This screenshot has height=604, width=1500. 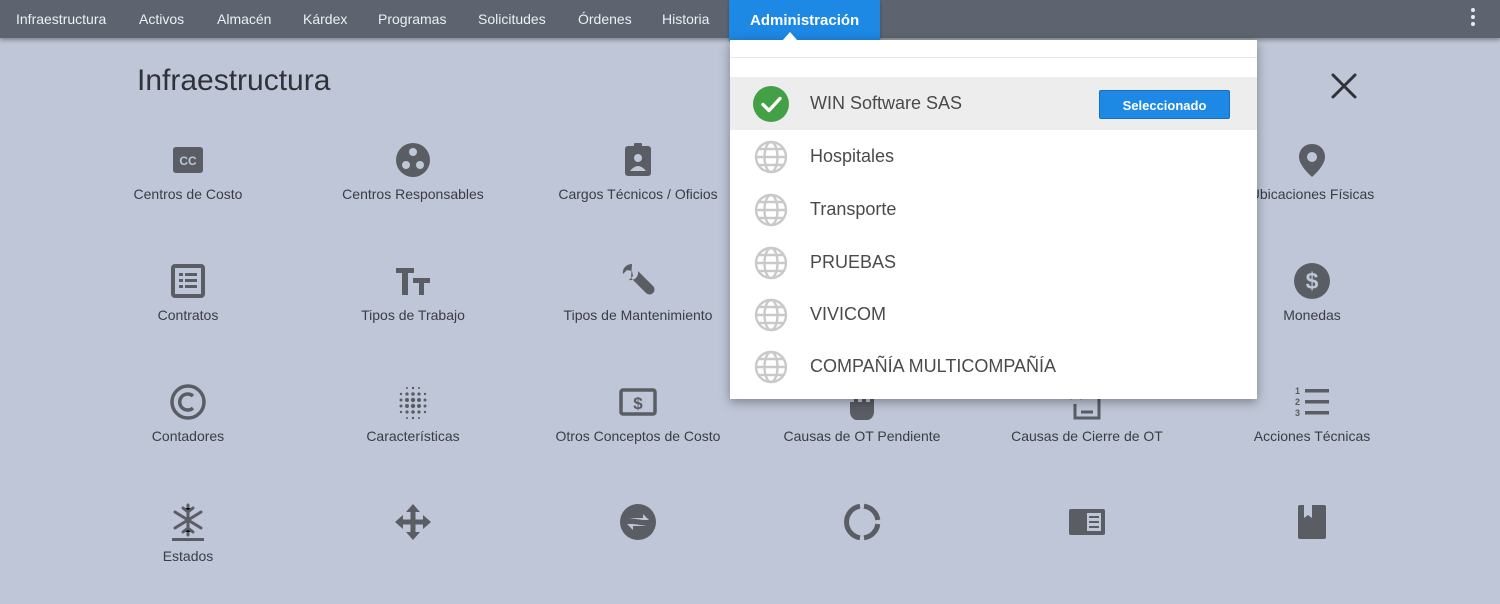 I want to click on wrench-icon, so click(x=638, y=279).